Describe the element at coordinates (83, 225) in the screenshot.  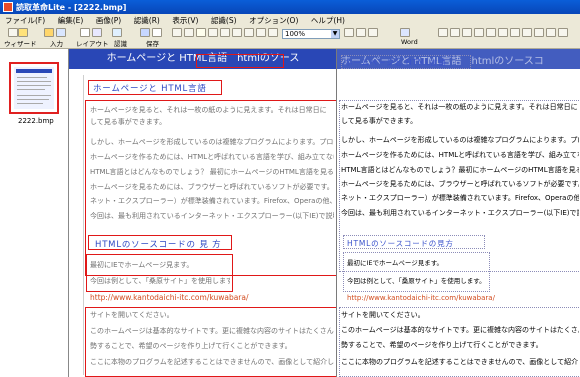
I see `page-margin-line` at that location.